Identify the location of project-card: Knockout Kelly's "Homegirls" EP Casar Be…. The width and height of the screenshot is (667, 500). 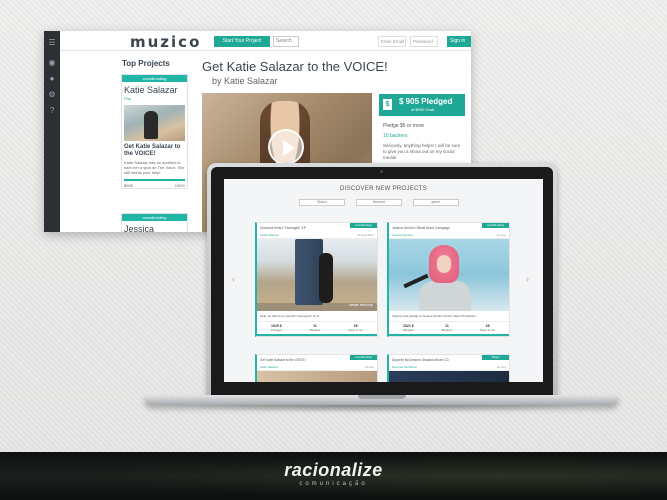
(316, 279).